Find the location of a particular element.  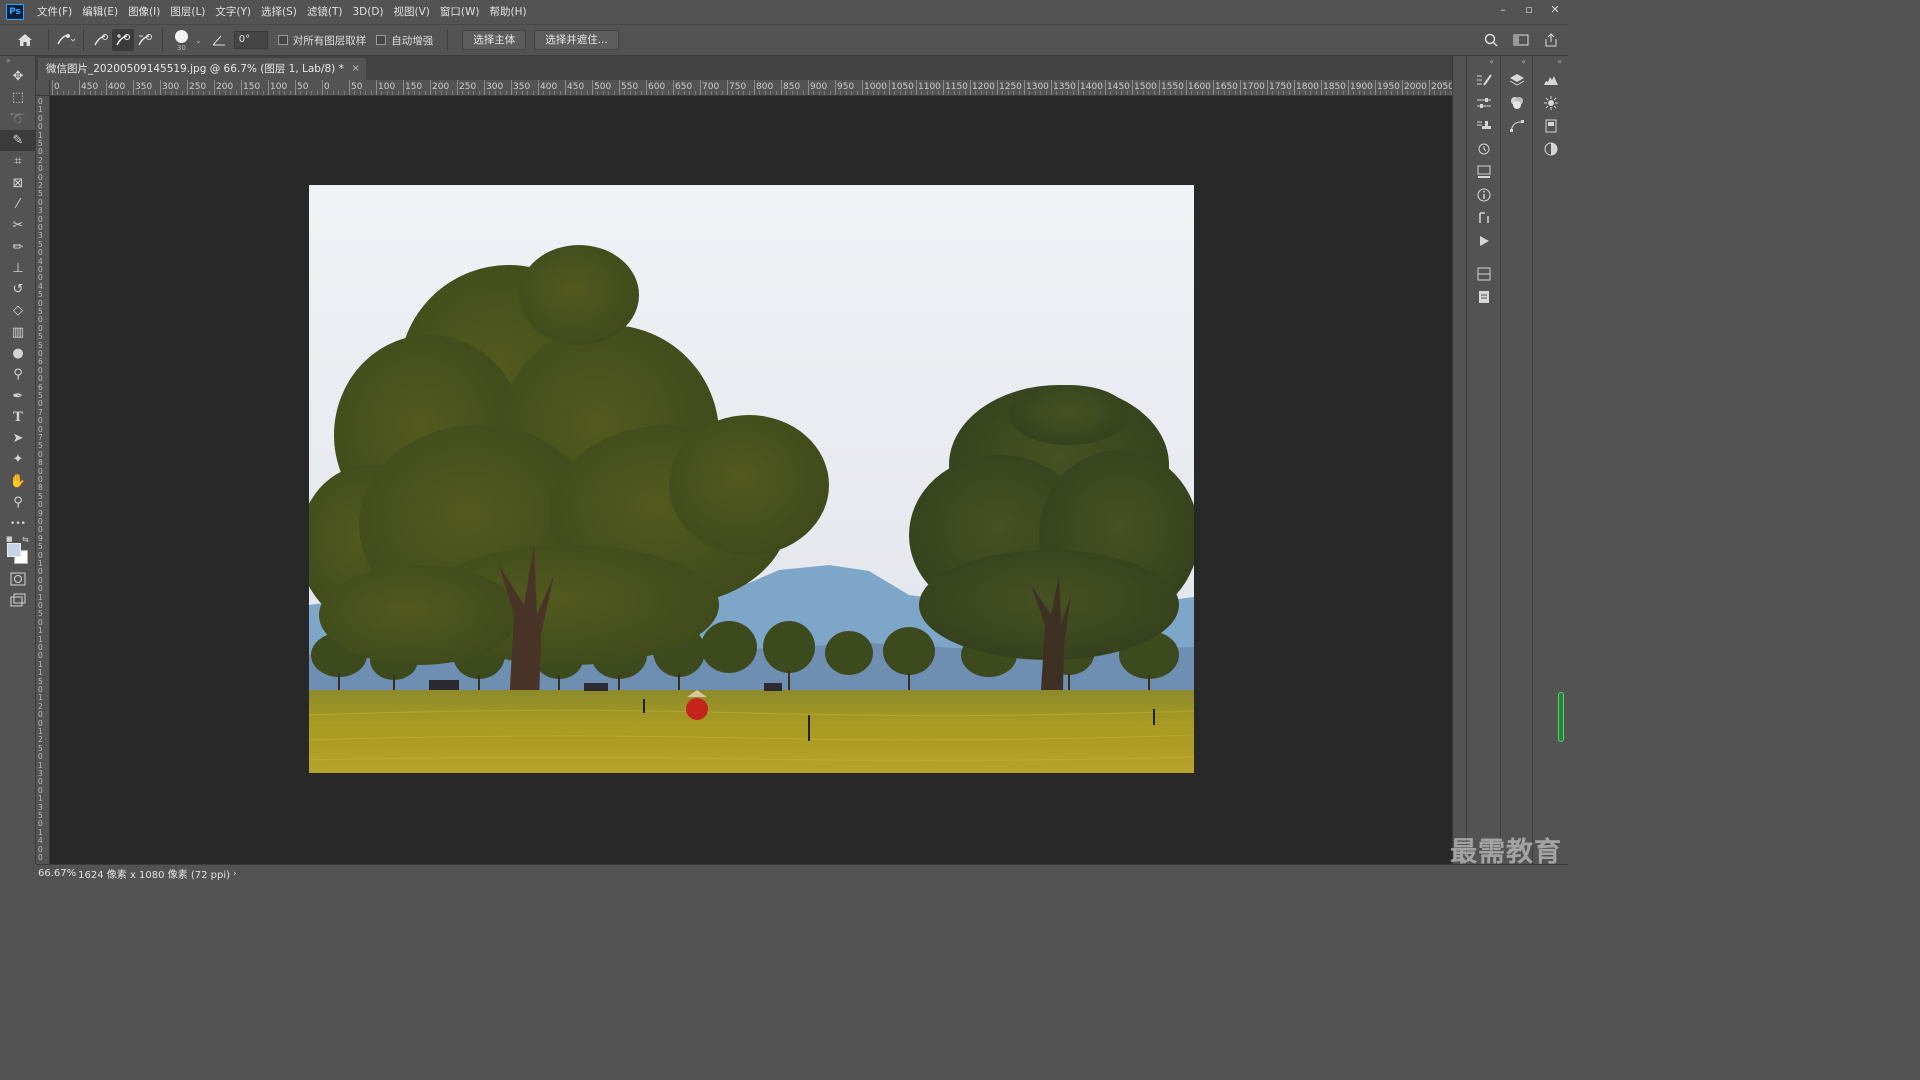

eyedropper-tool-icon: ⁄ is located at coordinates (18, 204).